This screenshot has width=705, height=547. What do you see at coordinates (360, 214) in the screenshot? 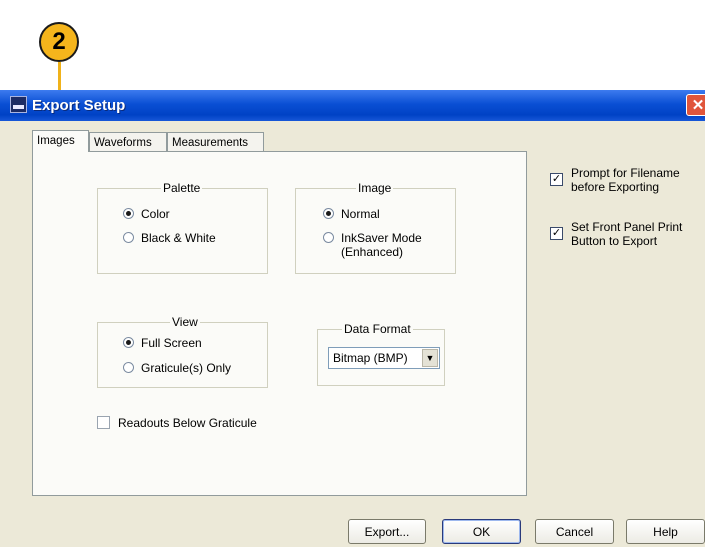
I see `radio-normal-label: Normal` at bounding box center [360, 214].